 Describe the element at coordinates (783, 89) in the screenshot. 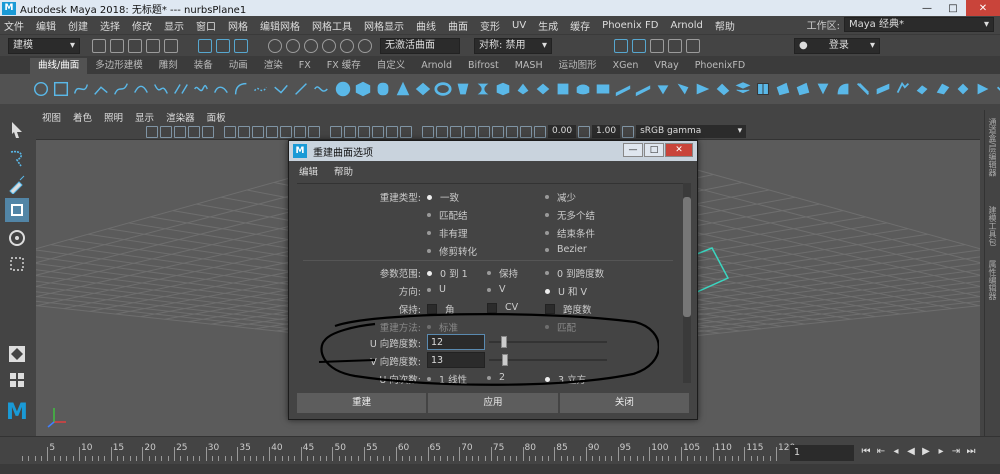

I see `extend-surface-icon` at that location.